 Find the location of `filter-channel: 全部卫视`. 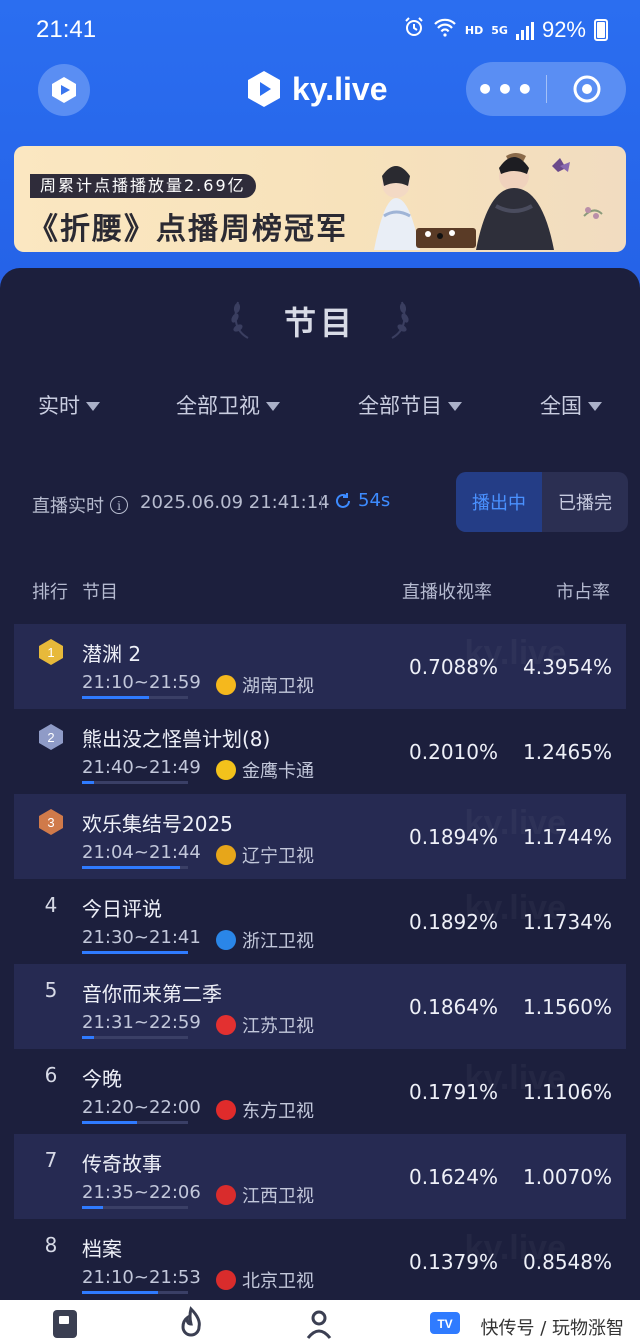

filter-channel: 全部卫视 is located at coordinates (228, 405).